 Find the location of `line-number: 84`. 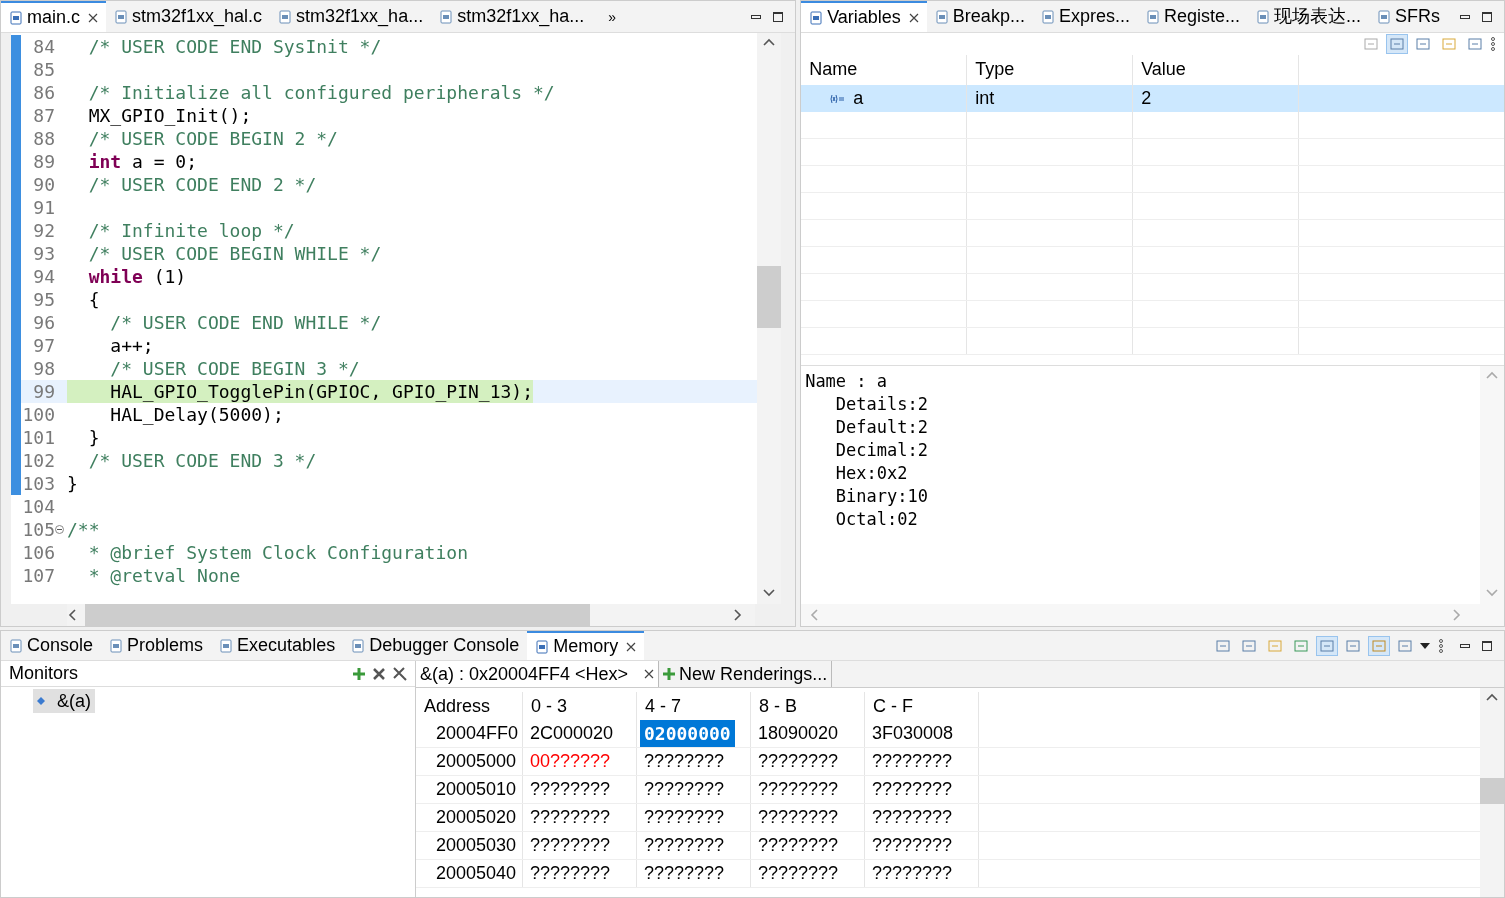

line-number: 84 is located at coordinates (43, 46).